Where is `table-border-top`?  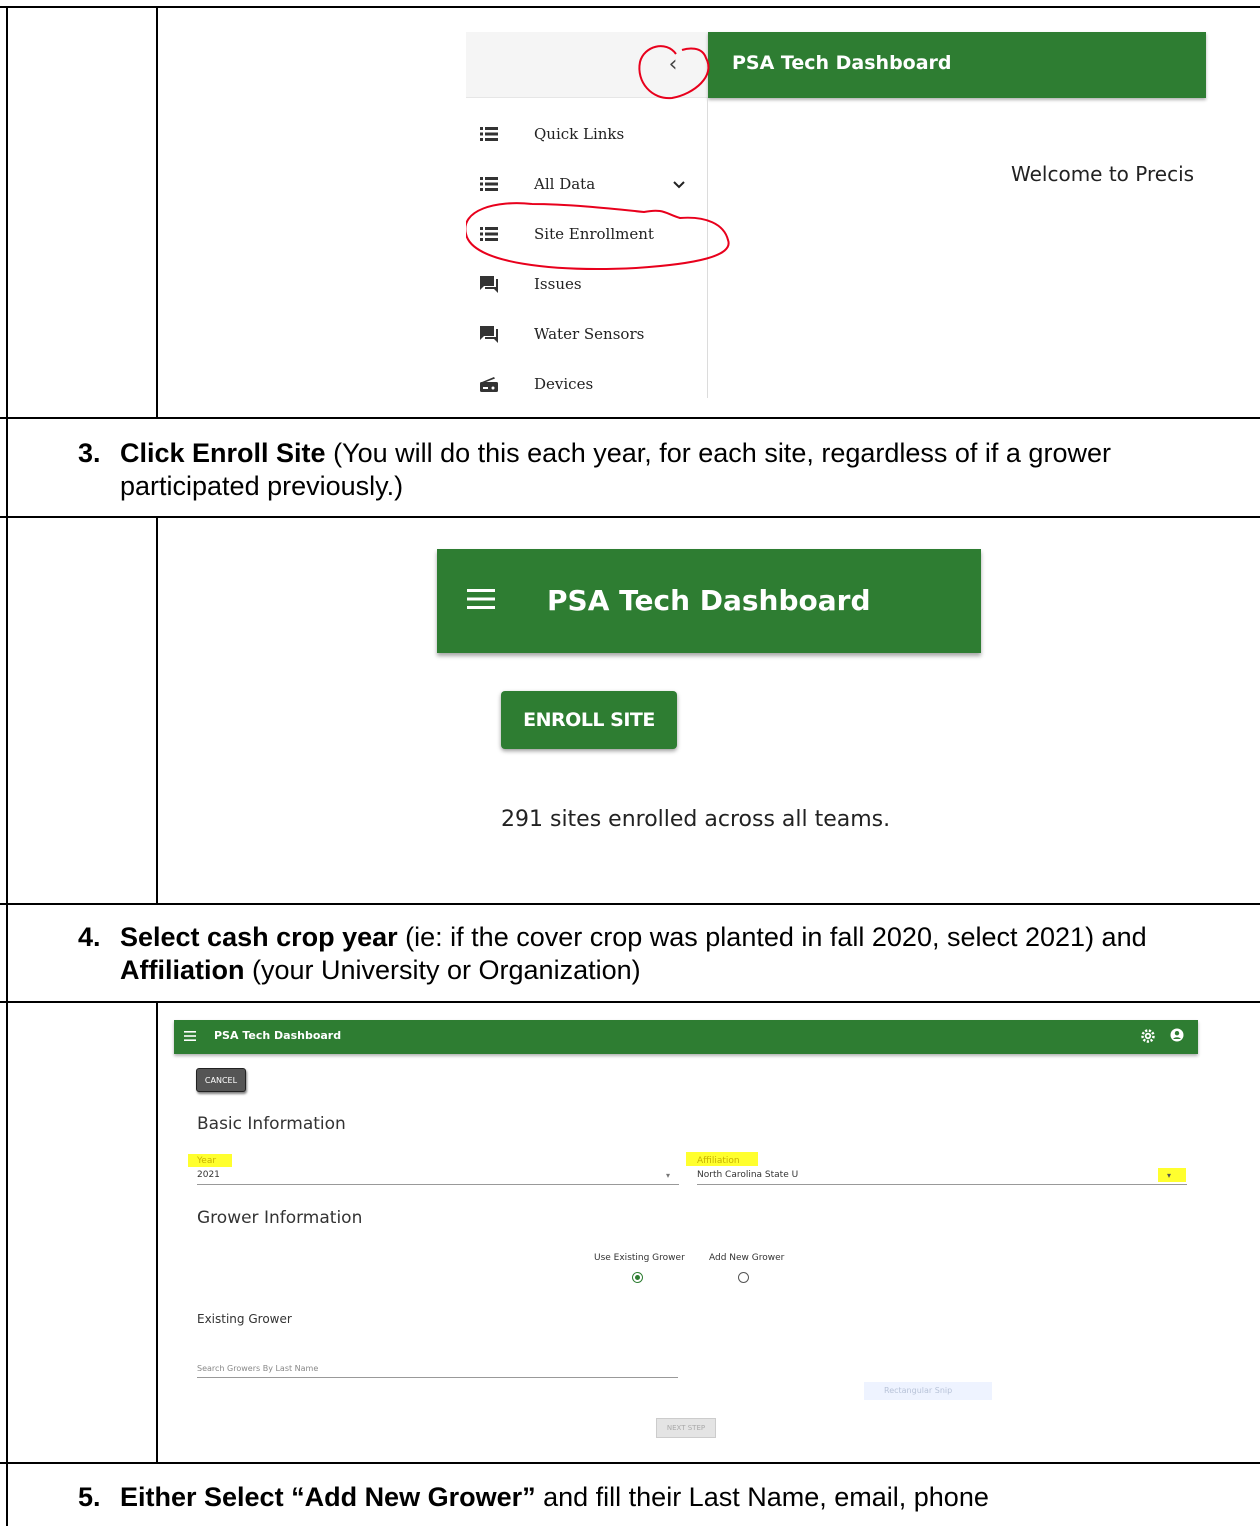
table-border-top is located at coordinates (630, 7).